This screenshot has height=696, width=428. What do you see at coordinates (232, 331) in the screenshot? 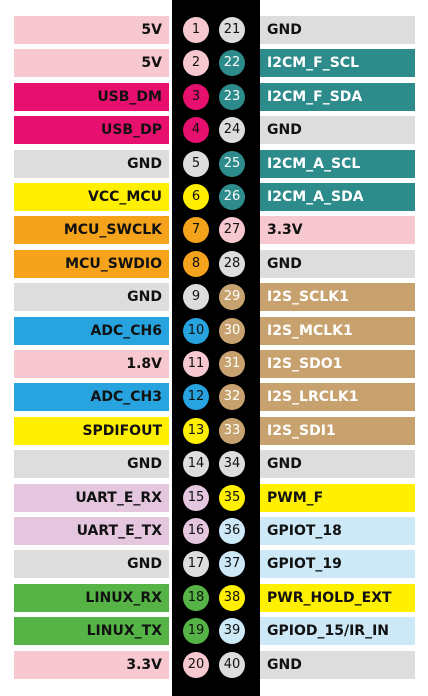
I see `pin-number-even: 30` at bounding box center [232, 331].